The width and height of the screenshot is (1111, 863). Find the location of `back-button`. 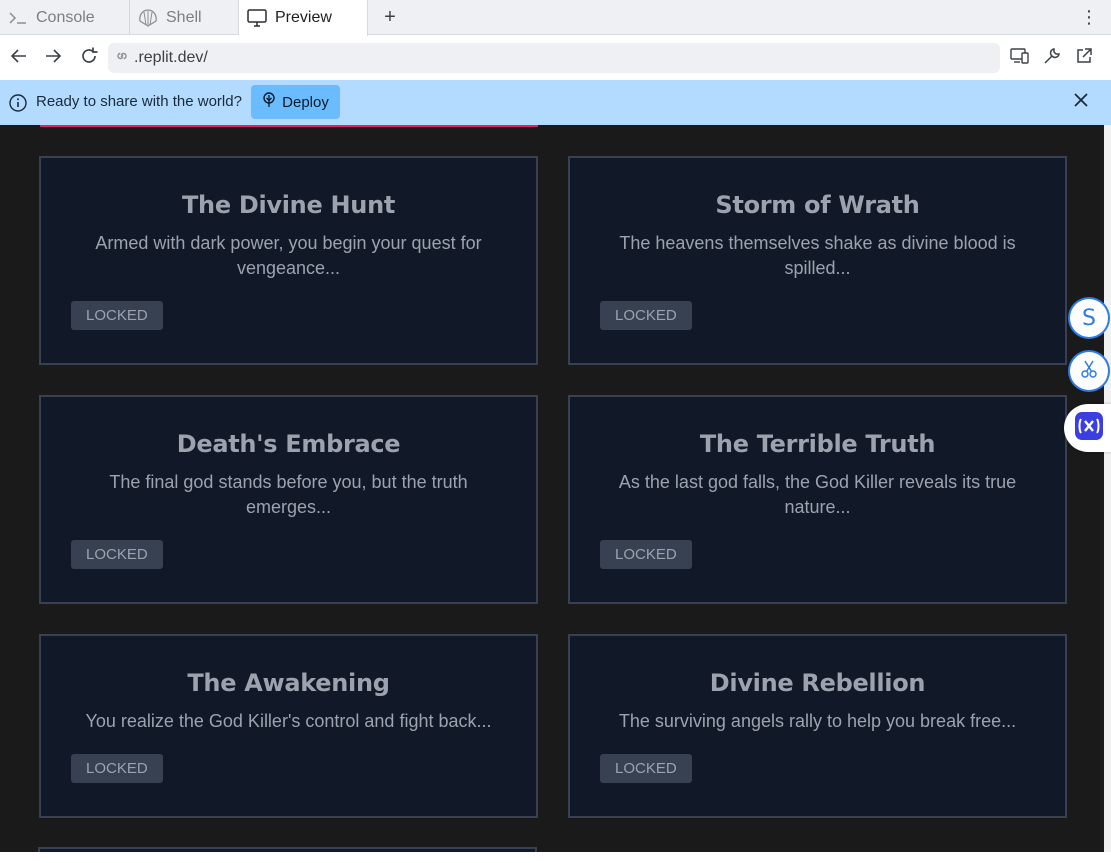

back-button is located at coordinates (19, 58).